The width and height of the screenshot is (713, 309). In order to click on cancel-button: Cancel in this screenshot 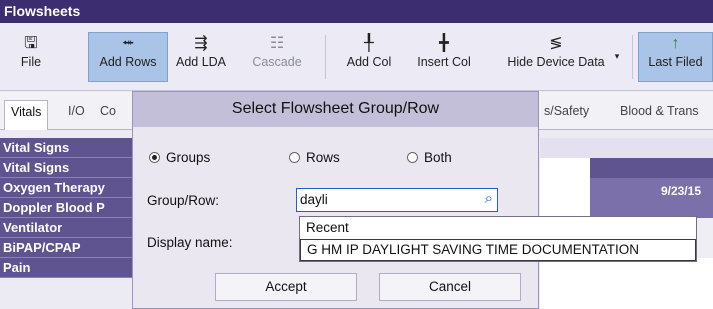, I will do `click(450, 287)`.